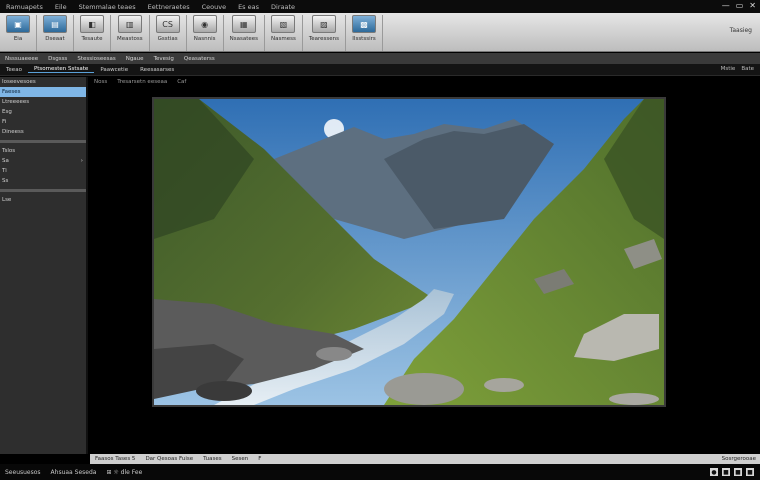 The height and width of the screenshot is (480, 760). I want to click on ribbon-group: ◉ Nasnnis, so click(205, 33).